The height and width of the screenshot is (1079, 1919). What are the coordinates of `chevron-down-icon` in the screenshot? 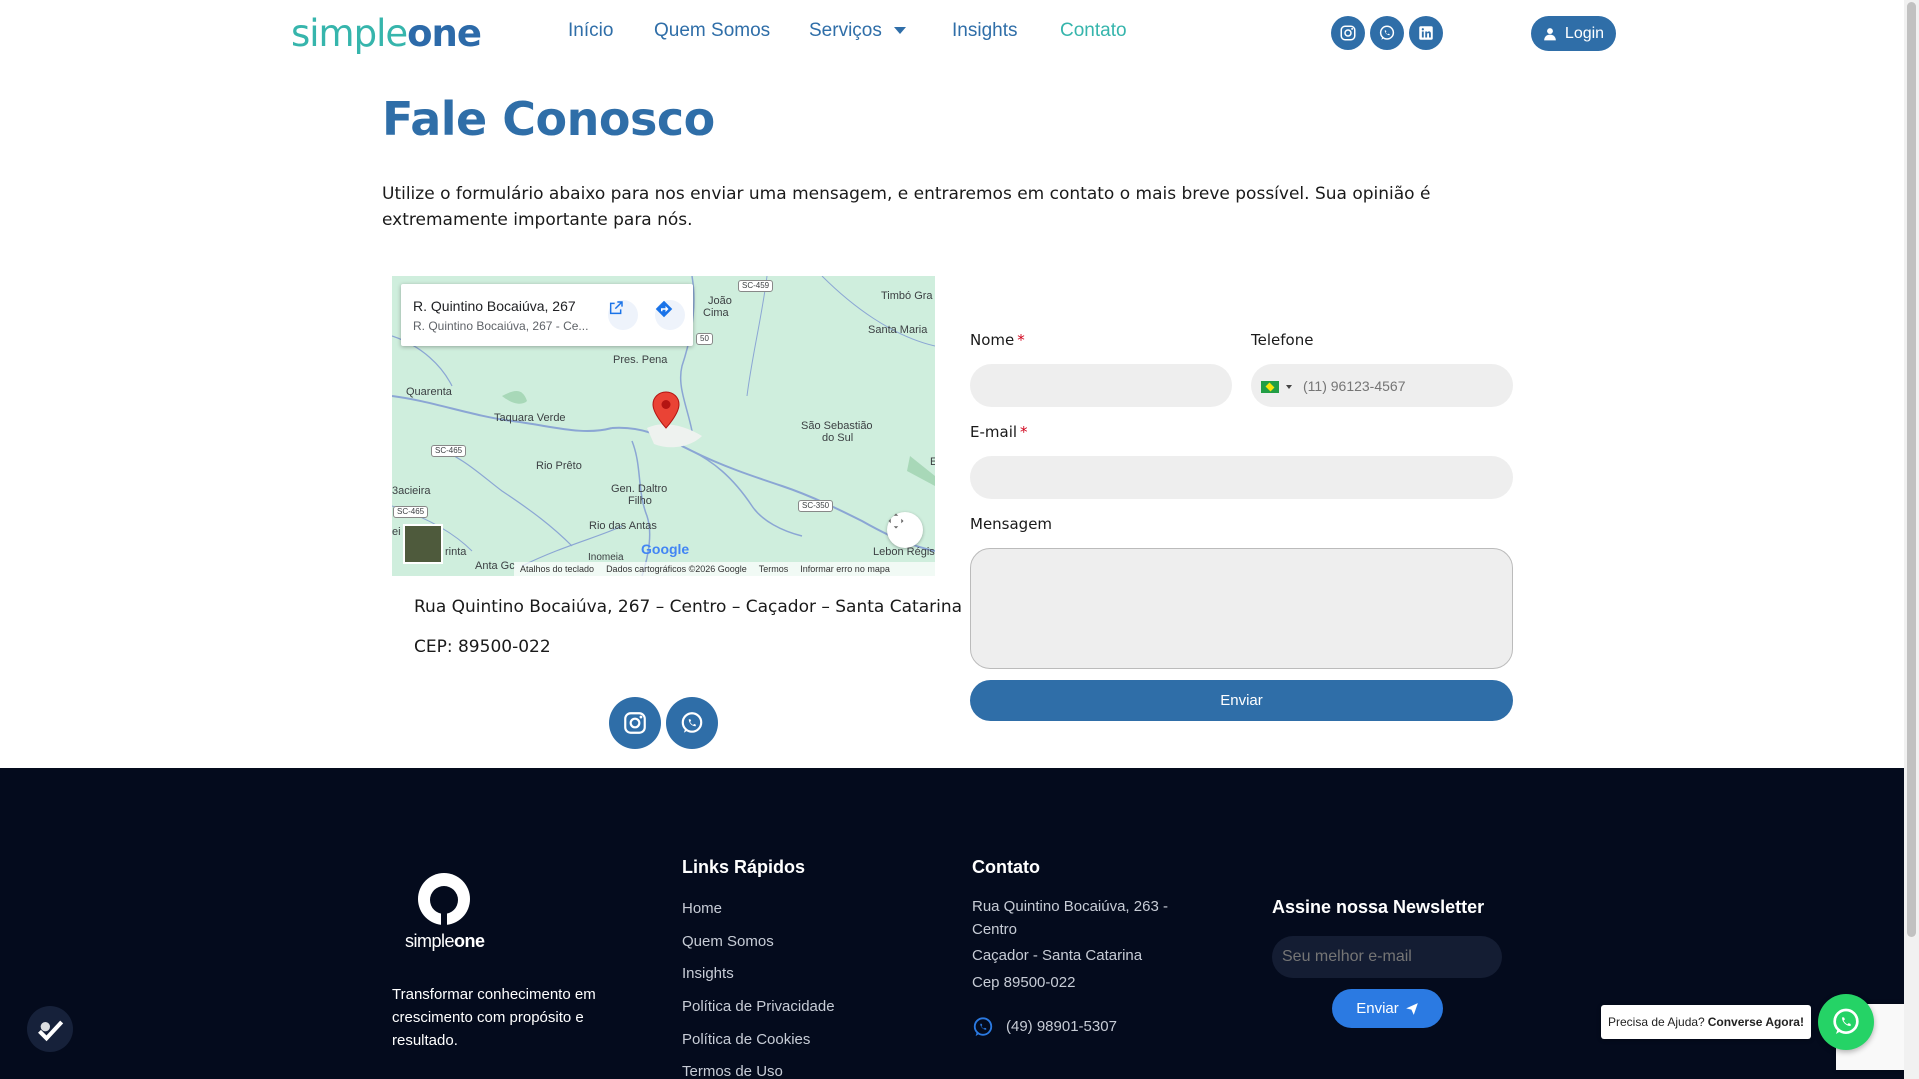 It's located at (899, 31).